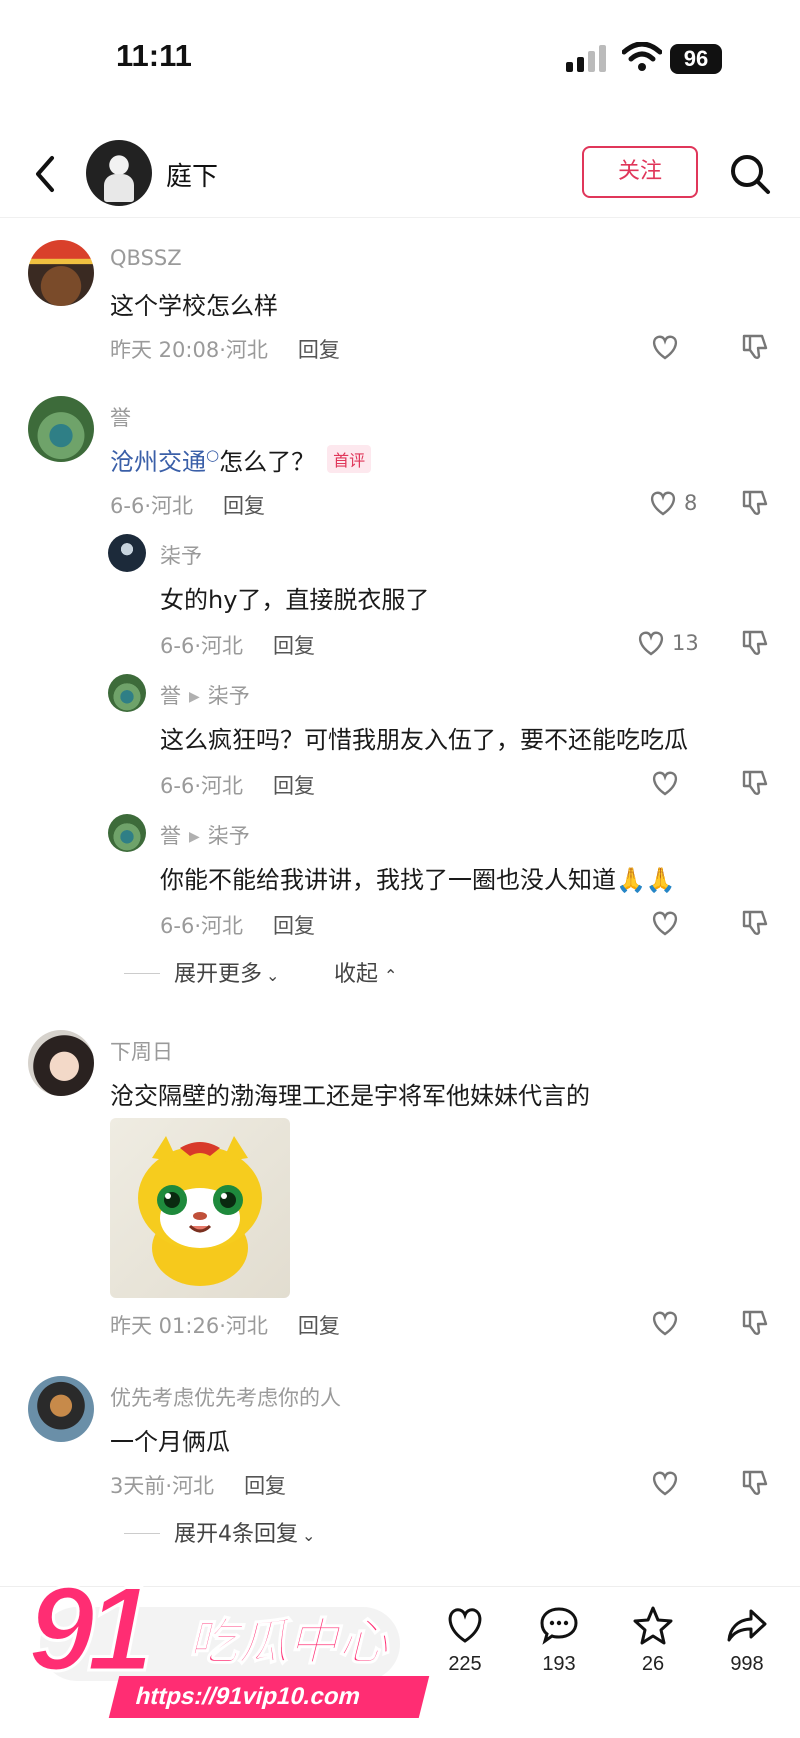 The height and width of the screenshot is (1738, 800). What do you see at coordinates (181, 555) in the screenshot?
I see `reply-username: 柒予` at bounding box center [181, 555].